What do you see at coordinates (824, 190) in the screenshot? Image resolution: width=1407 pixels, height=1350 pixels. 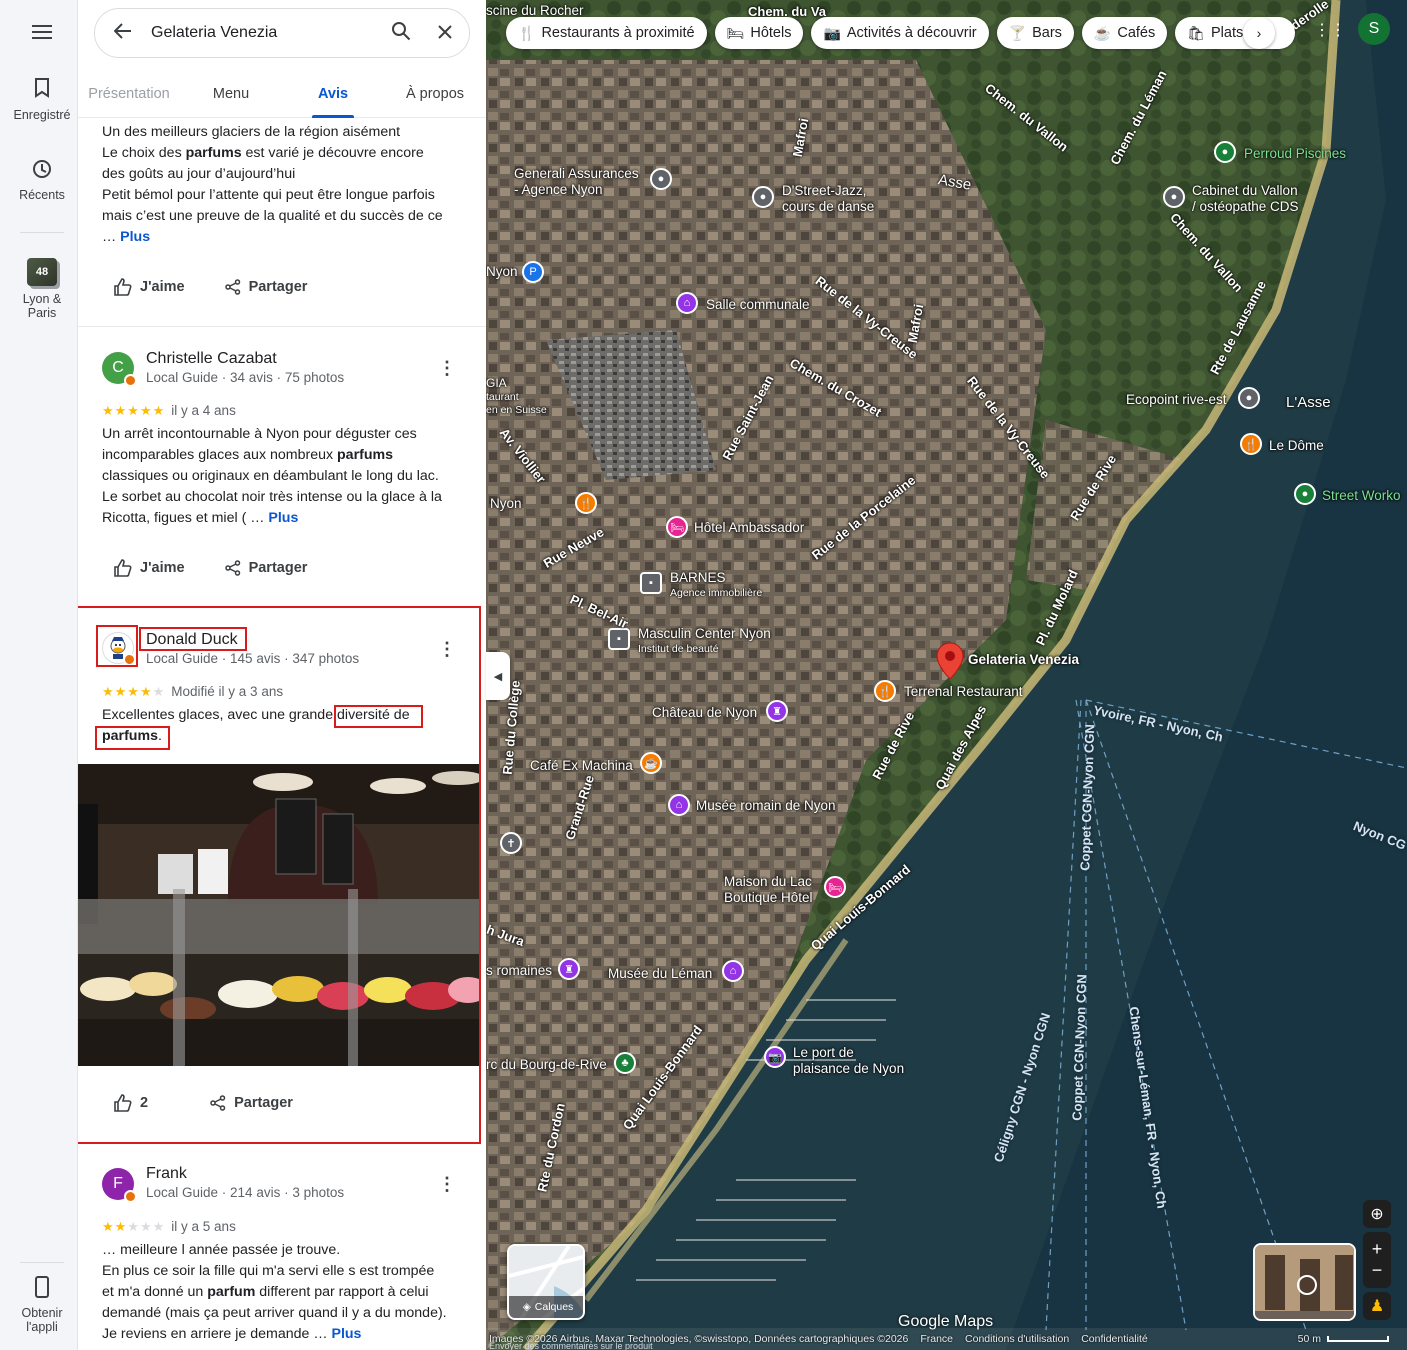 I see `poi-label: D'Street-Jazz,` at bounding box center [824, 190].